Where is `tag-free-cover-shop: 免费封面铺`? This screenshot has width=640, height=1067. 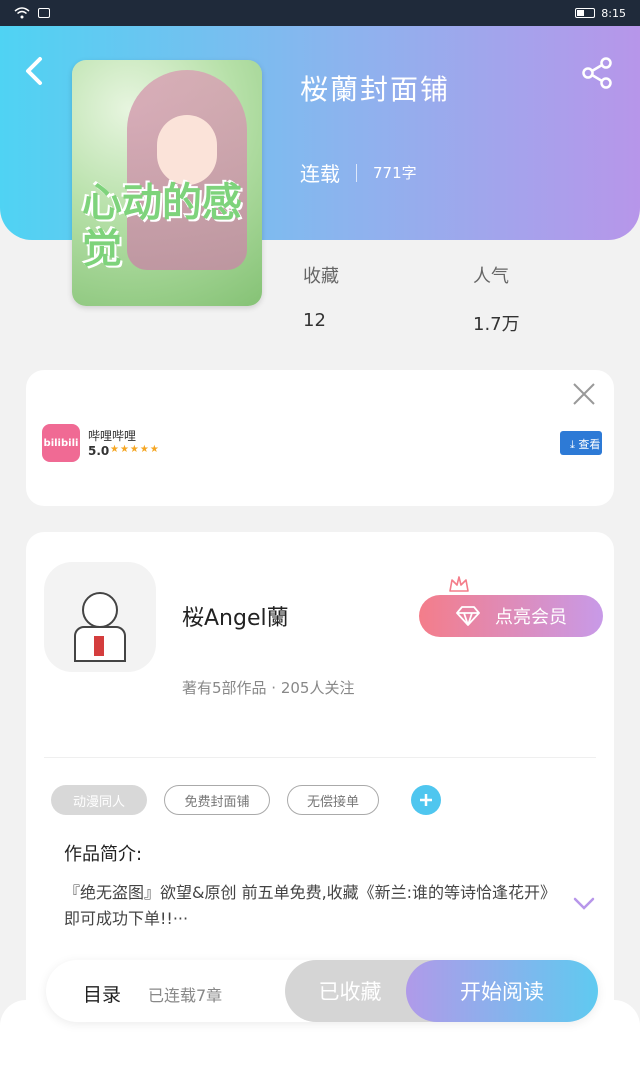 tag-free-cover-shop: 免费封面铺 is located at coordinates (217, 800).